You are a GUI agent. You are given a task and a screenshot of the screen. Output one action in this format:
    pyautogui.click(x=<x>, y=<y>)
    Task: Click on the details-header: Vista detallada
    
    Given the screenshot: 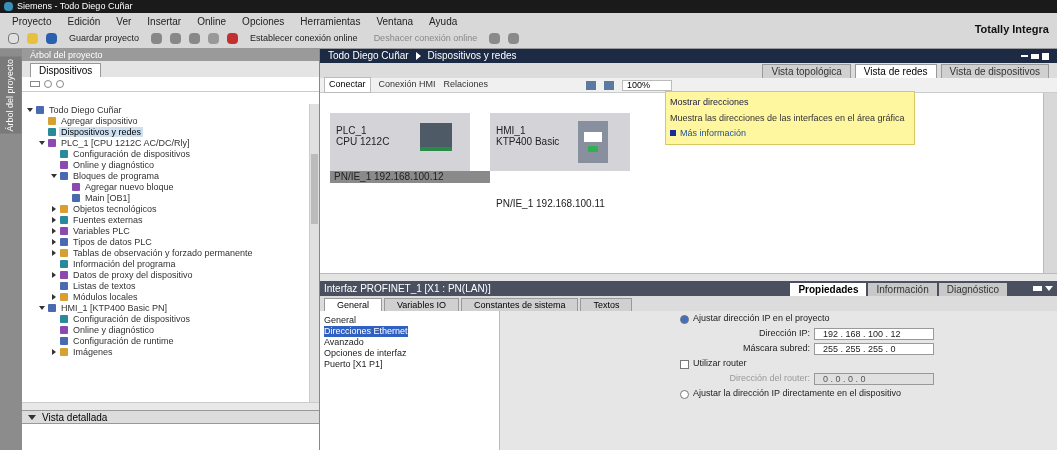 What is the action you would take?
    pyautogui.click(x=170, y=417)
    